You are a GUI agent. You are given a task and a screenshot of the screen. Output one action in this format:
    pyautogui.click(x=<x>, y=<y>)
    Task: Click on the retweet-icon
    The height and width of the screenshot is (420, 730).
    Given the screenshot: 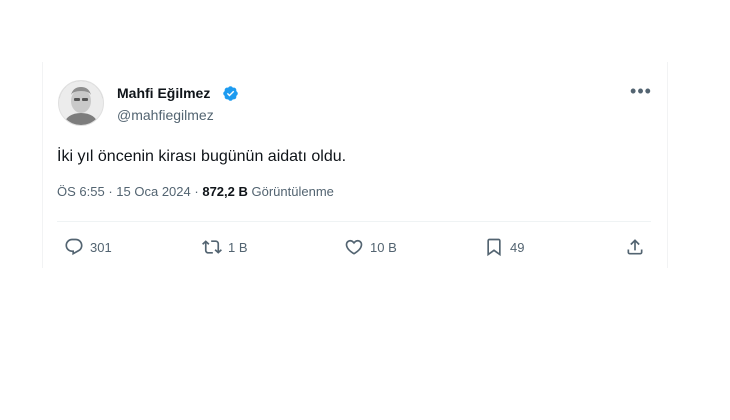 What is the action you would take?
    pyautogui.click(x=212, y=247)
    